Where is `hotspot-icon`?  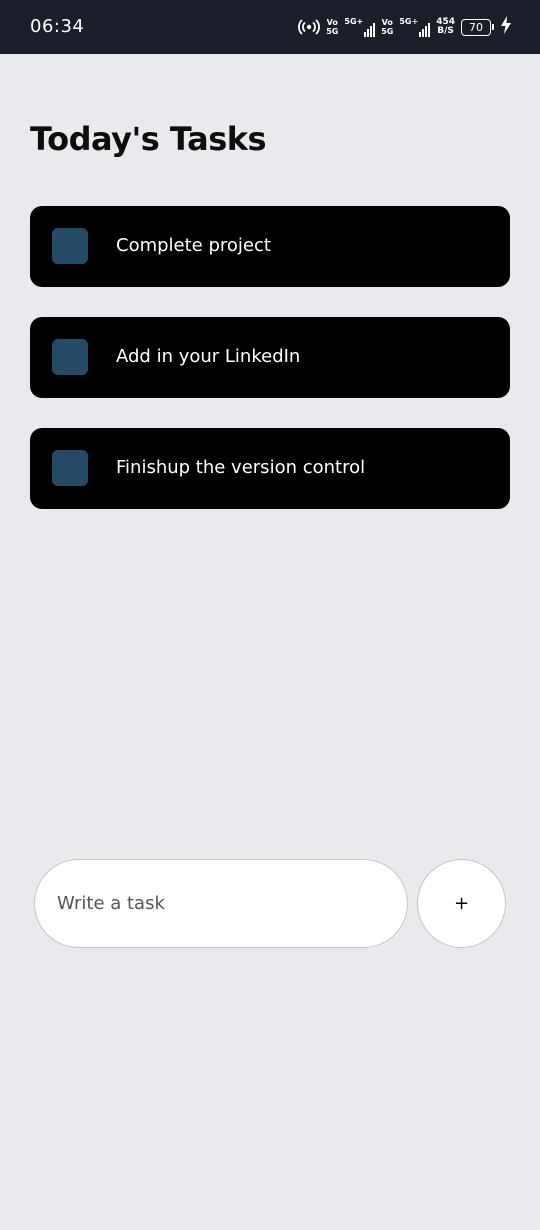
hotspot-icon is located at coordinates (309, 27).